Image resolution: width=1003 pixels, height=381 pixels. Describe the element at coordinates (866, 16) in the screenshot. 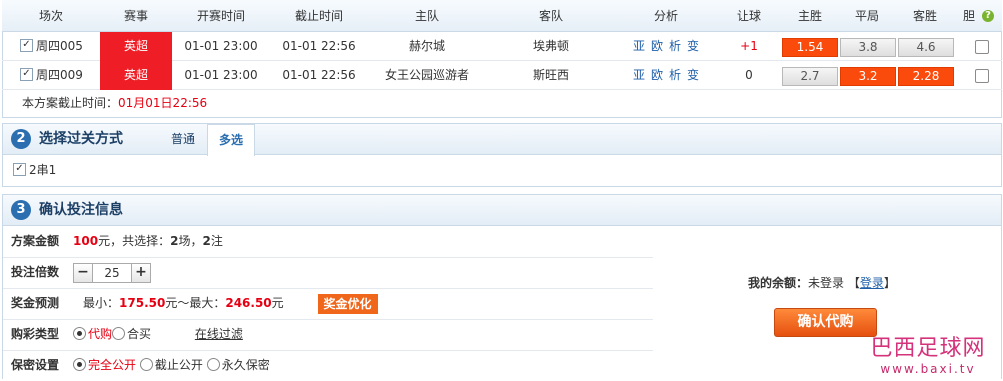

I see `header-draw: 平局` at that location.